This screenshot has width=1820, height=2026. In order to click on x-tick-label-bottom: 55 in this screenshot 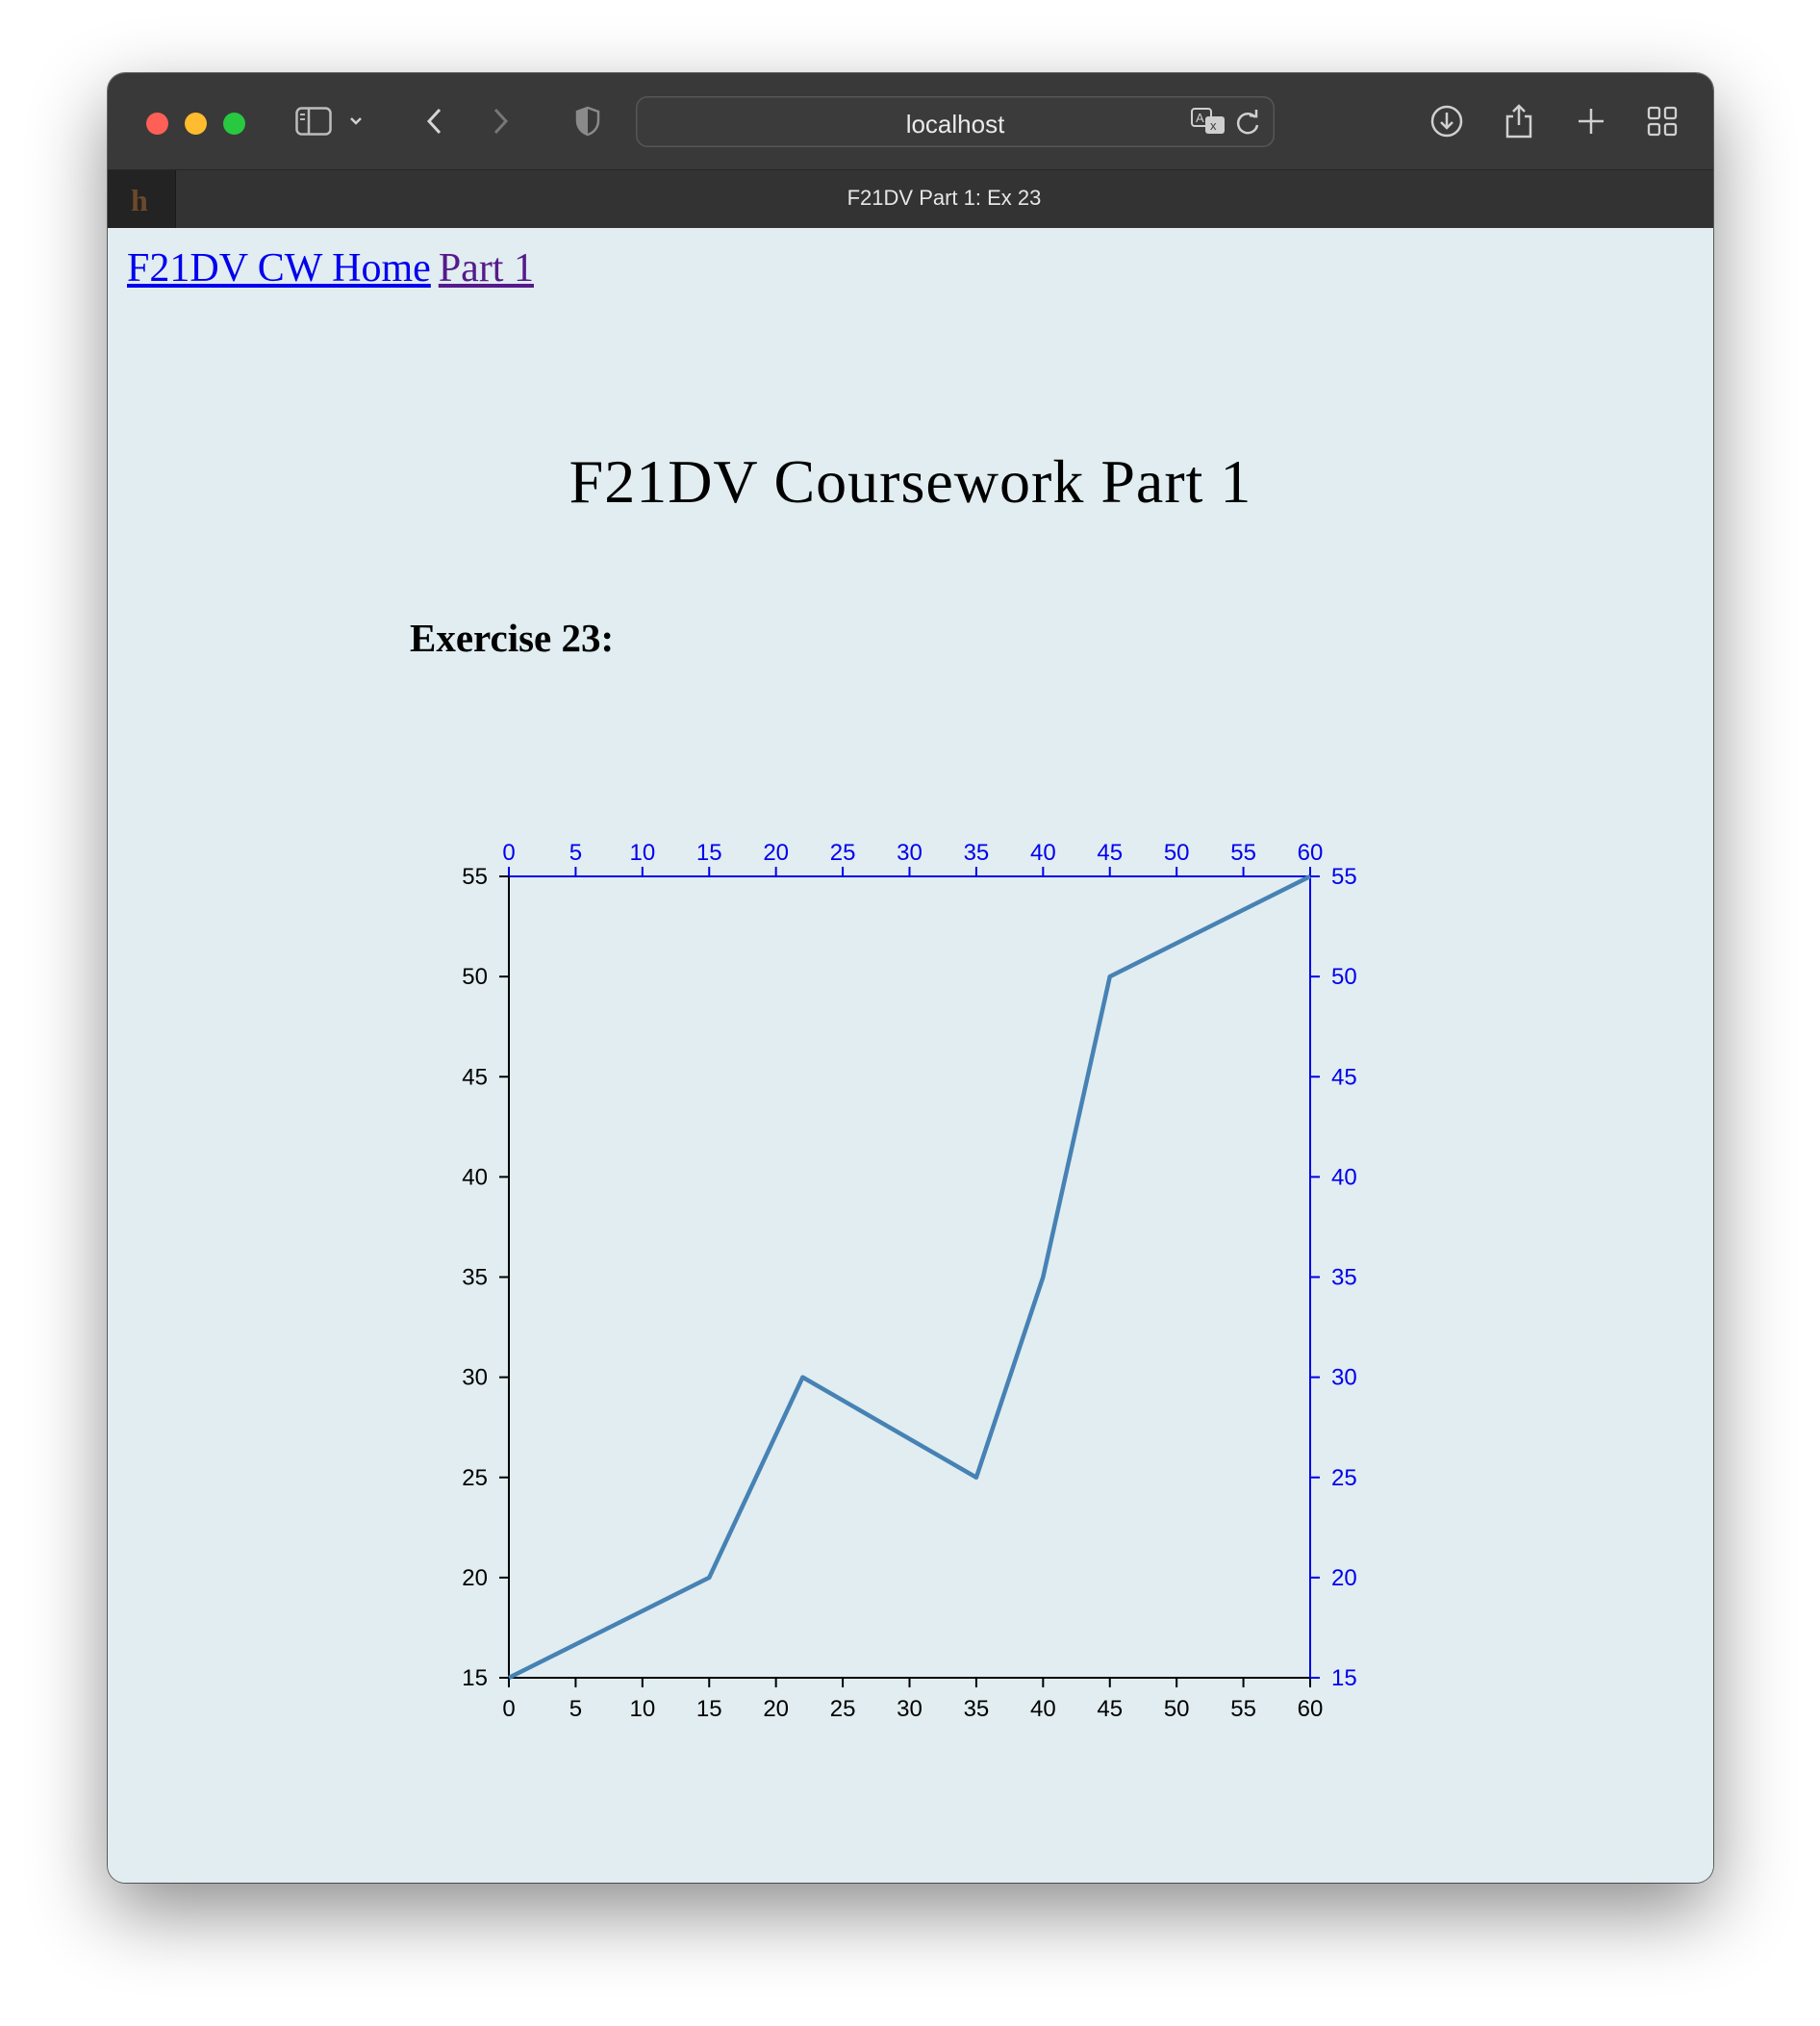, I will do `click(1243, 1709)`.